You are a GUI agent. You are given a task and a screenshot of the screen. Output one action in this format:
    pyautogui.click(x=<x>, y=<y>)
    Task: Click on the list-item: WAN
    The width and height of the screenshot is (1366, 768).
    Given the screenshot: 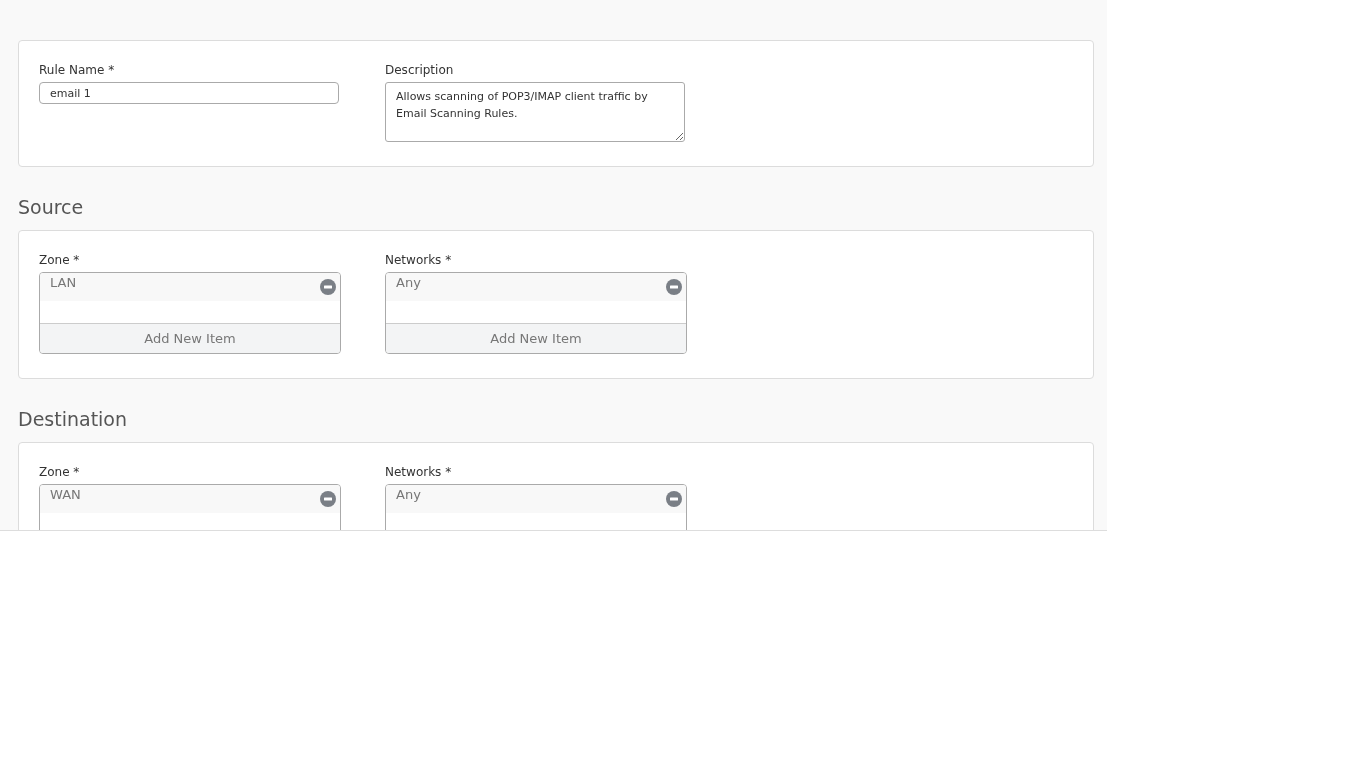 What is the action you would take?
    pyautogui.click(x=190, y=499)
    